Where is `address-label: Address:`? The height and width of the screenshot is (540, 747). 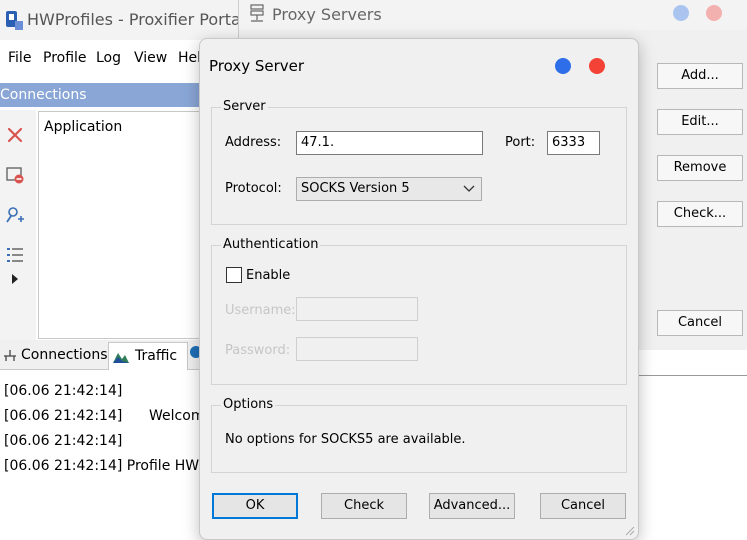
address-label: Address: is located at coordinates (253, 142).